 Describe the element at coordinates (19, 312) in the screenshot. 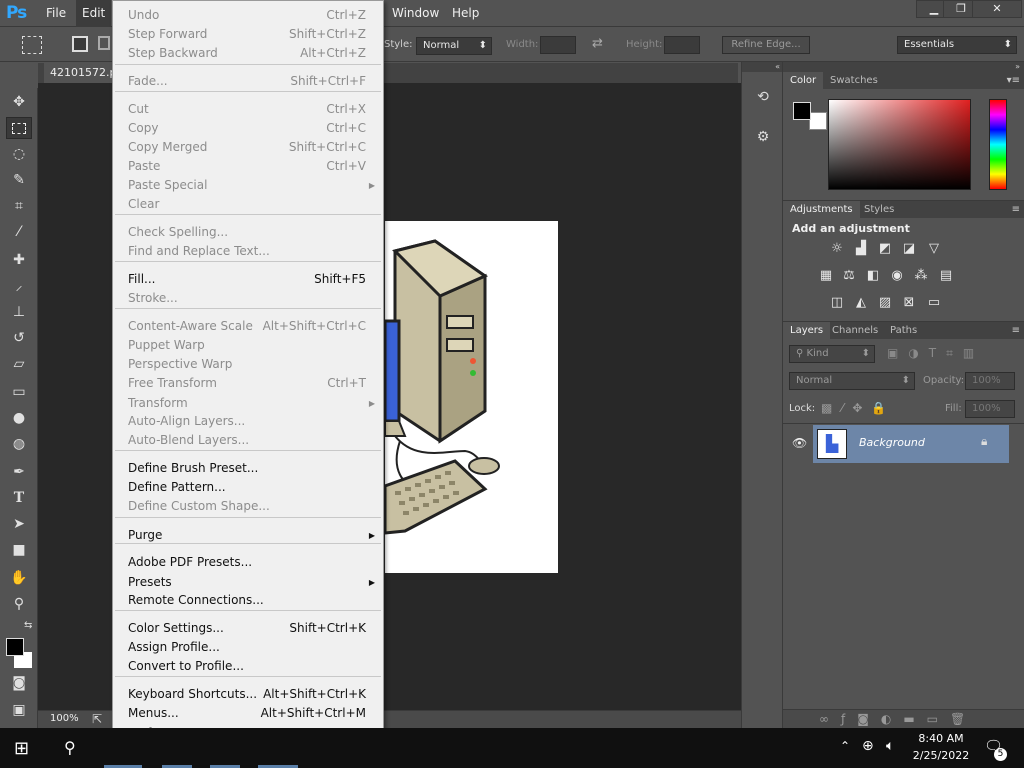

I see `clone-stamp-icon: ⊥` at that location.